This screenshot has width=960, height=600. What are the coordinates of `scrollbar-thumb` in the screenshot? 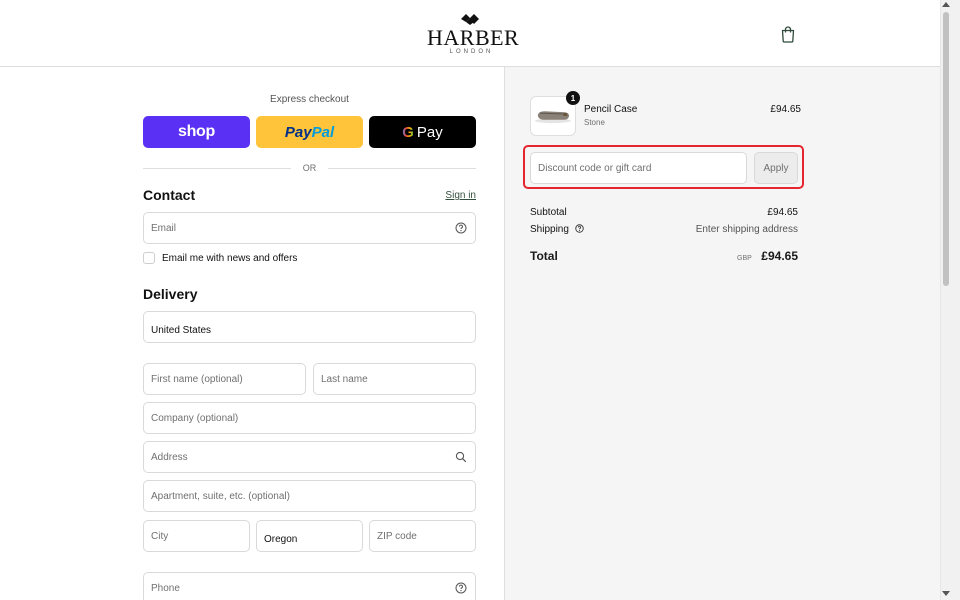 It's located at (946, 149).